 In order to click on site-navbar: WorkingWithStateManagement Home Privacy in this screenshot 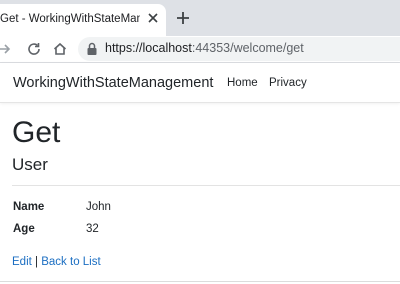, I will do `click(200, 83)`.